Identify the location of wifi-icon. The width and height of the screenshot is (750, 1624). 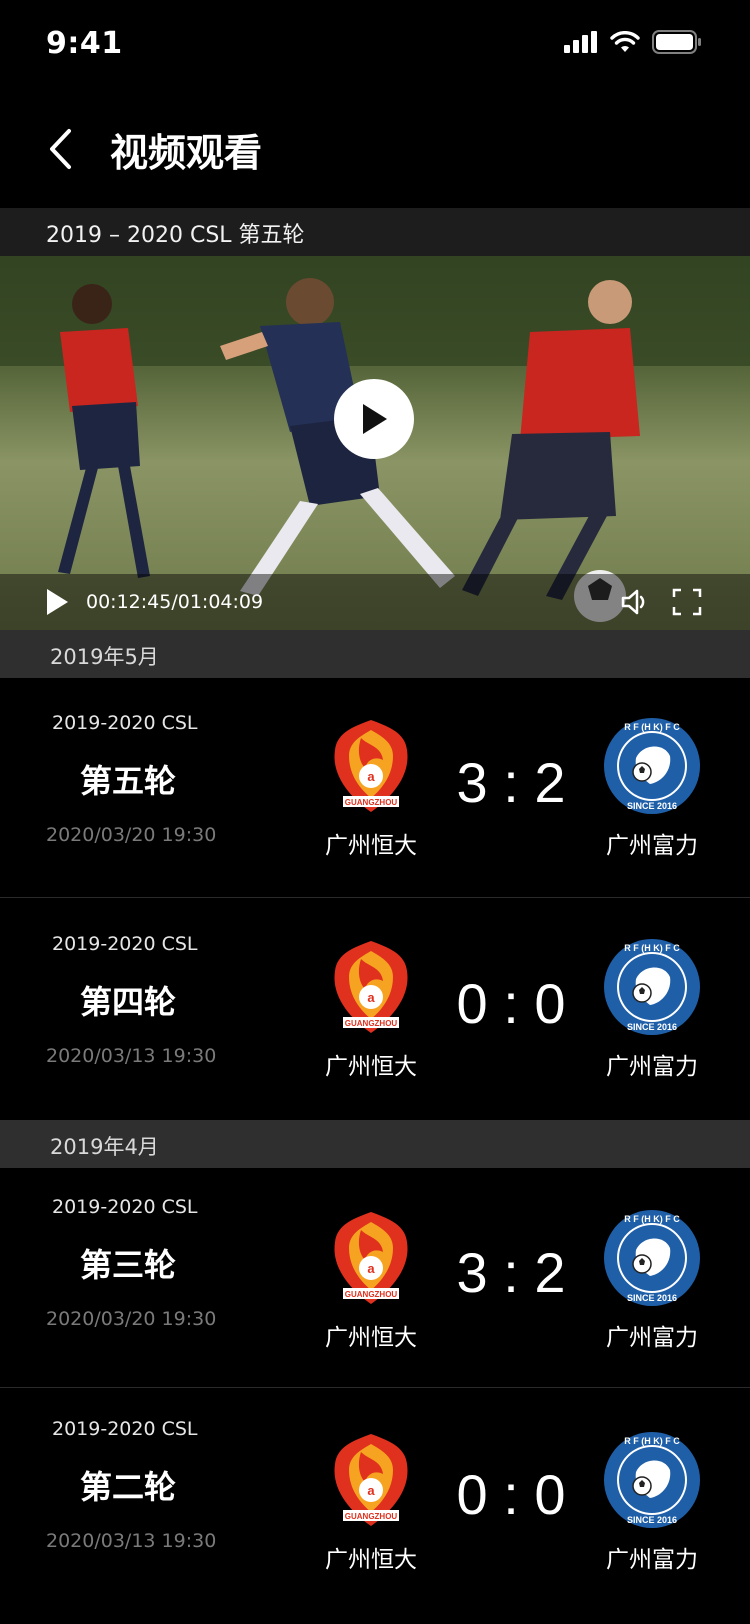
(625, 41).